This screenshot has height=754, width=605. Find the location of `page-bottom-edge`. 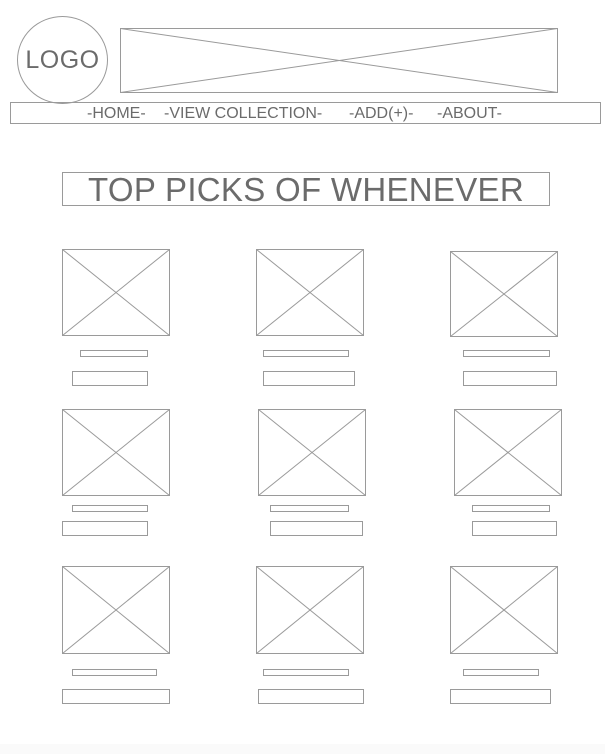

page-bottom-edge is located at coordinates (302, 749).